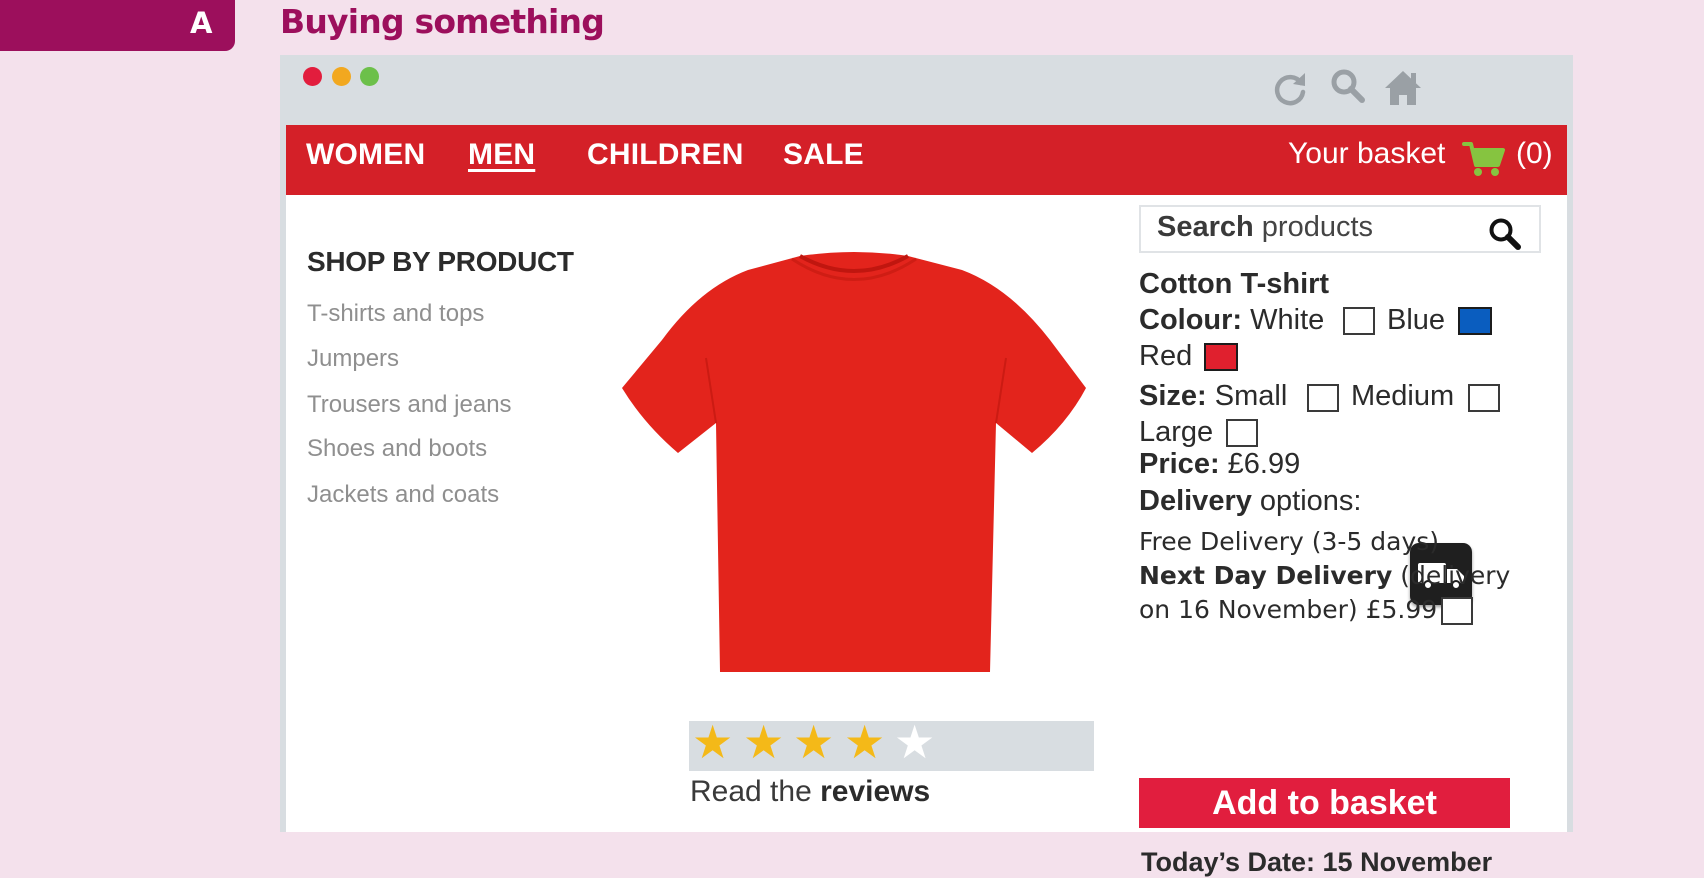 The width and height of the screenshot is (1704, 878). I want to click on price-label: Price:, so click(1179, 464).